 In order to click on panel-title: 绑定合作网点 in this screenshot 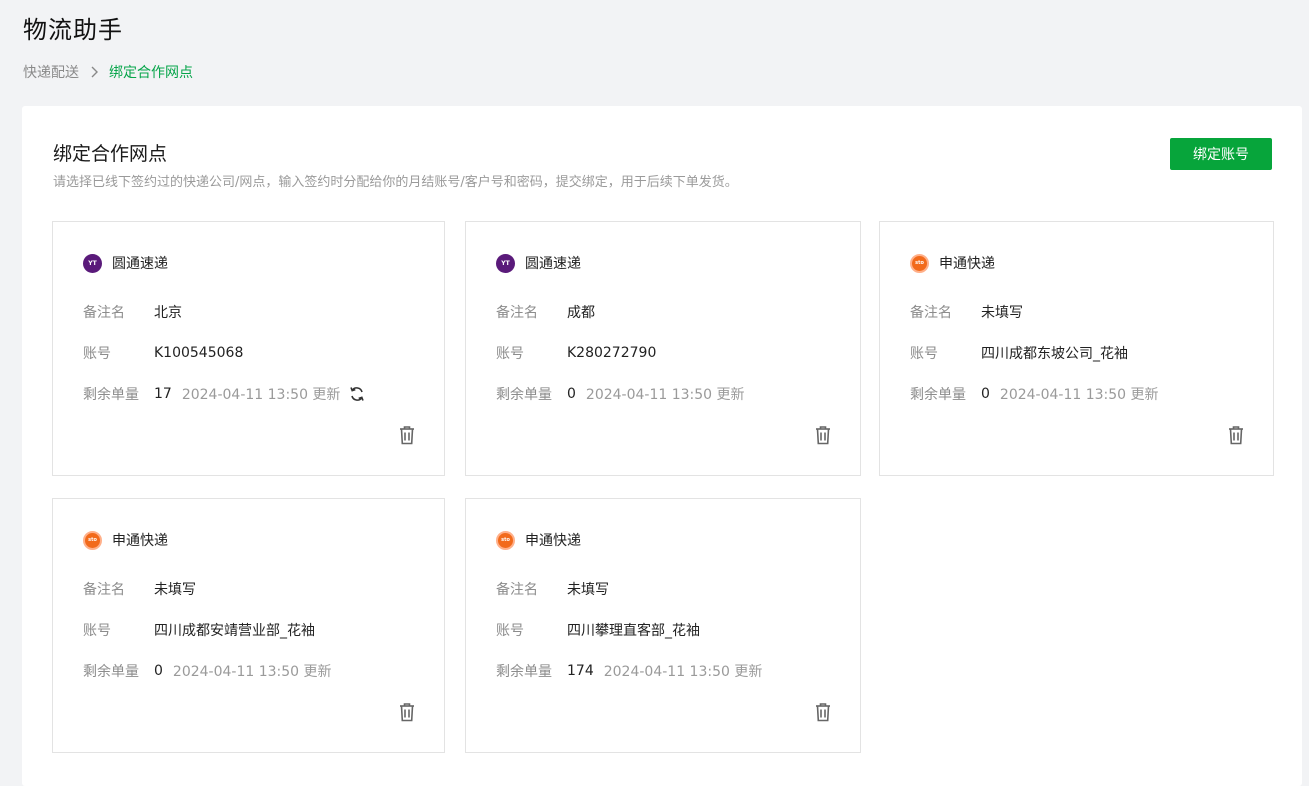, I will do `click(110, 154)`.